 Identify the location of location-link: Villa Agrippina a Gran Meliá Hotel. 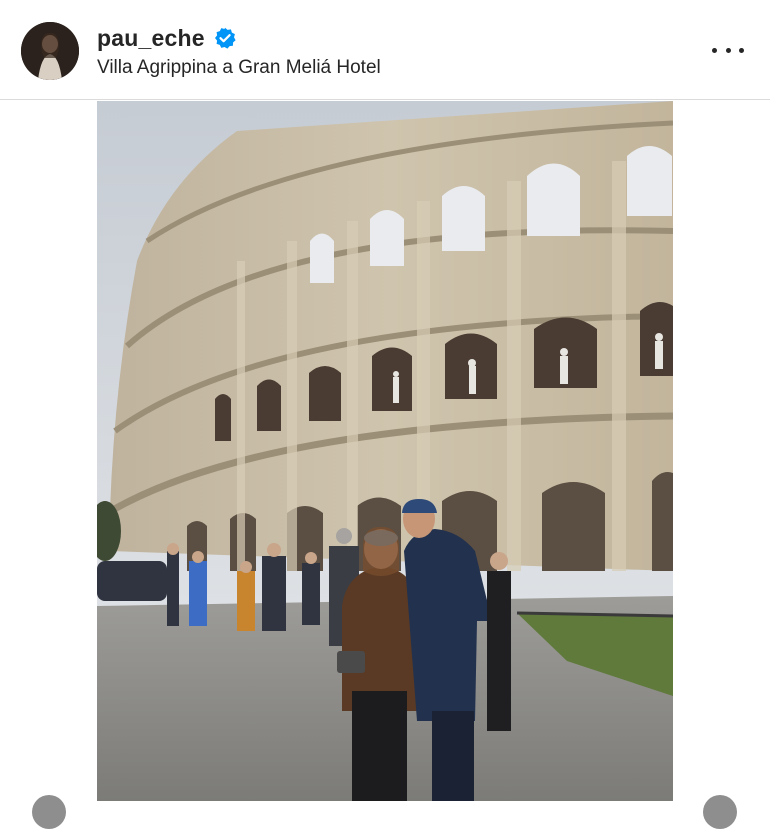
(239, 68).